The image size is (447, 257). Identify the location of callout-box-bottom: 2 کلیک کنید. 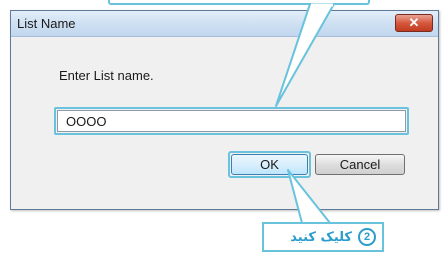
(323, 237).